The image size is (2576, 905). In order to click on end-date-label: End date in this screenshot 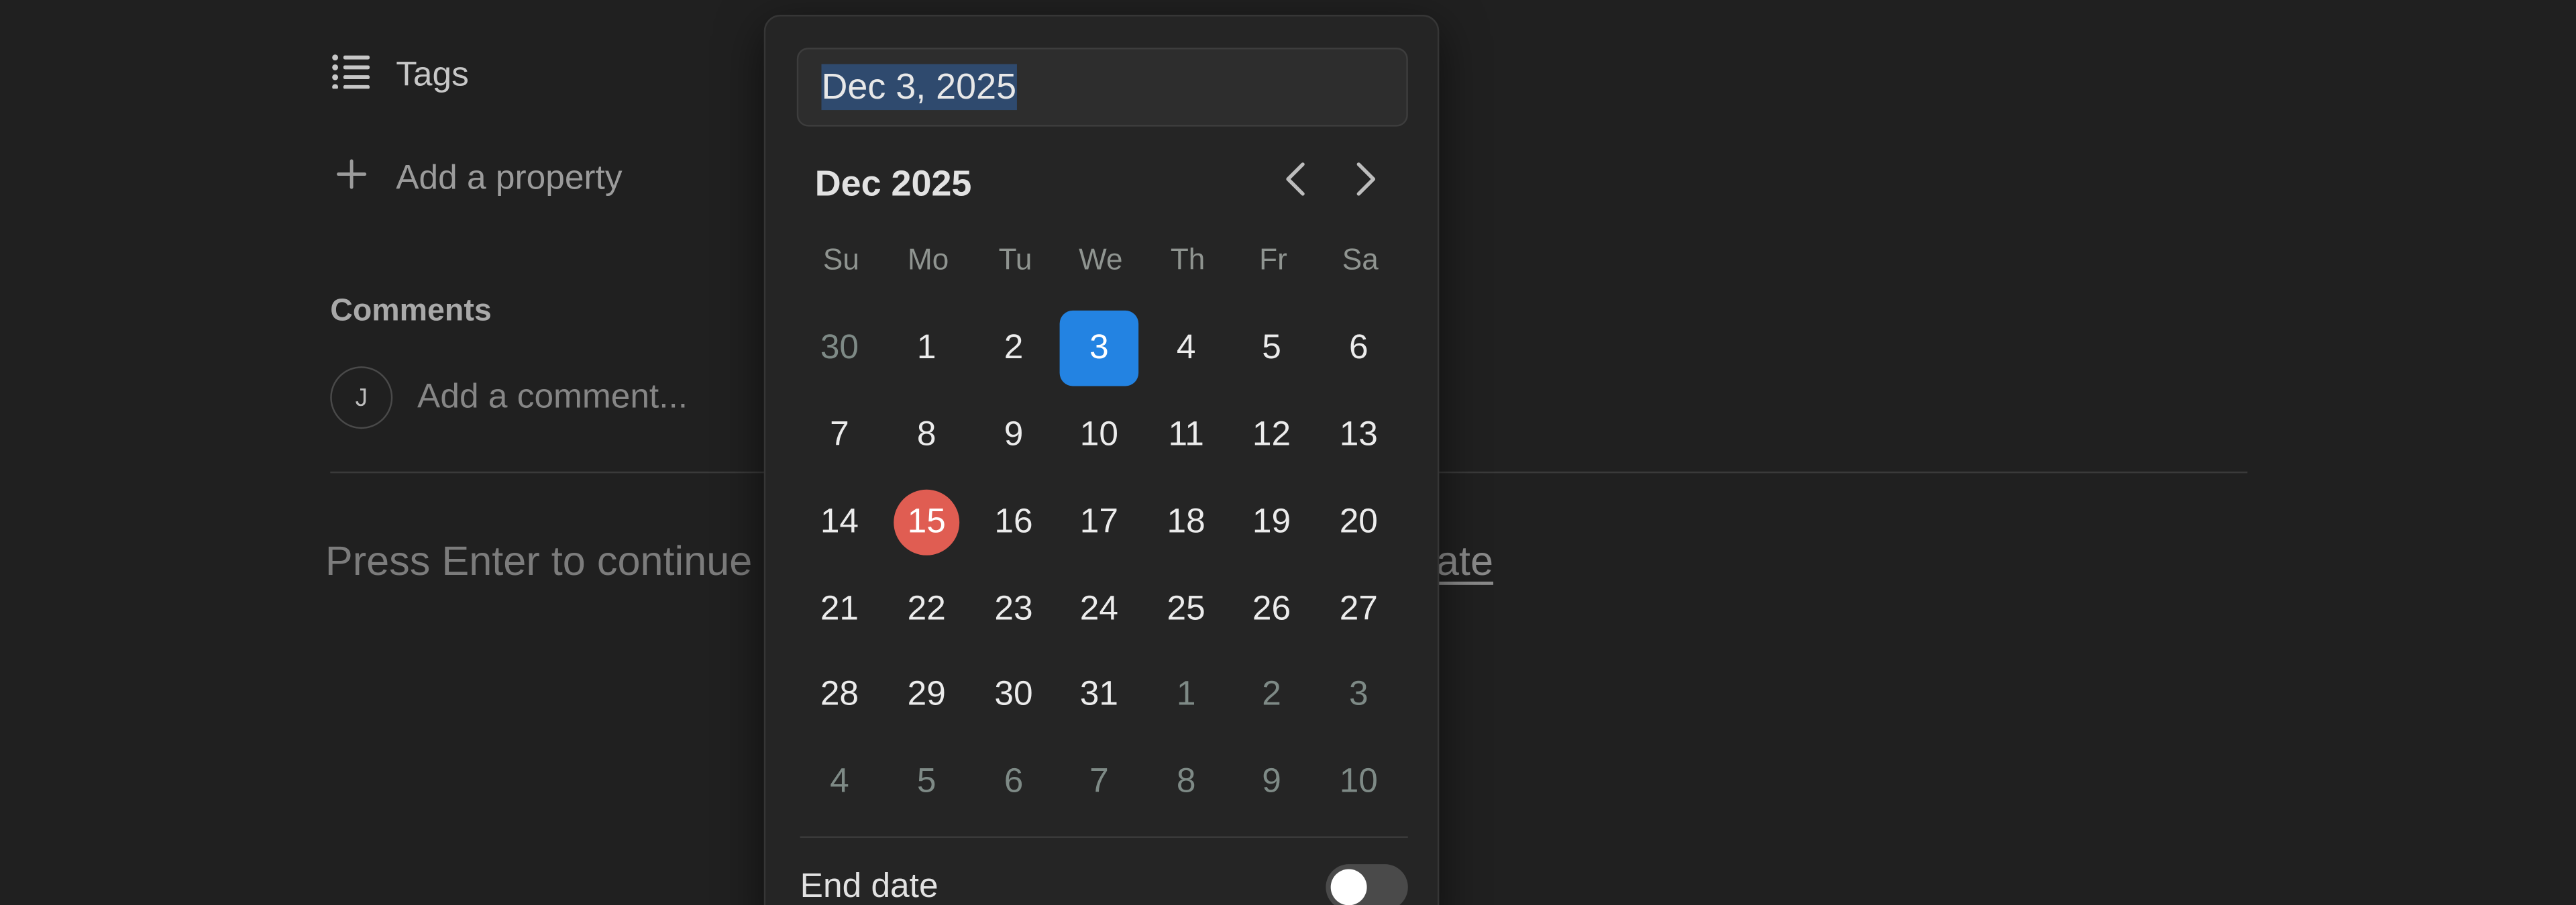, I will do `click(869, 886)`.